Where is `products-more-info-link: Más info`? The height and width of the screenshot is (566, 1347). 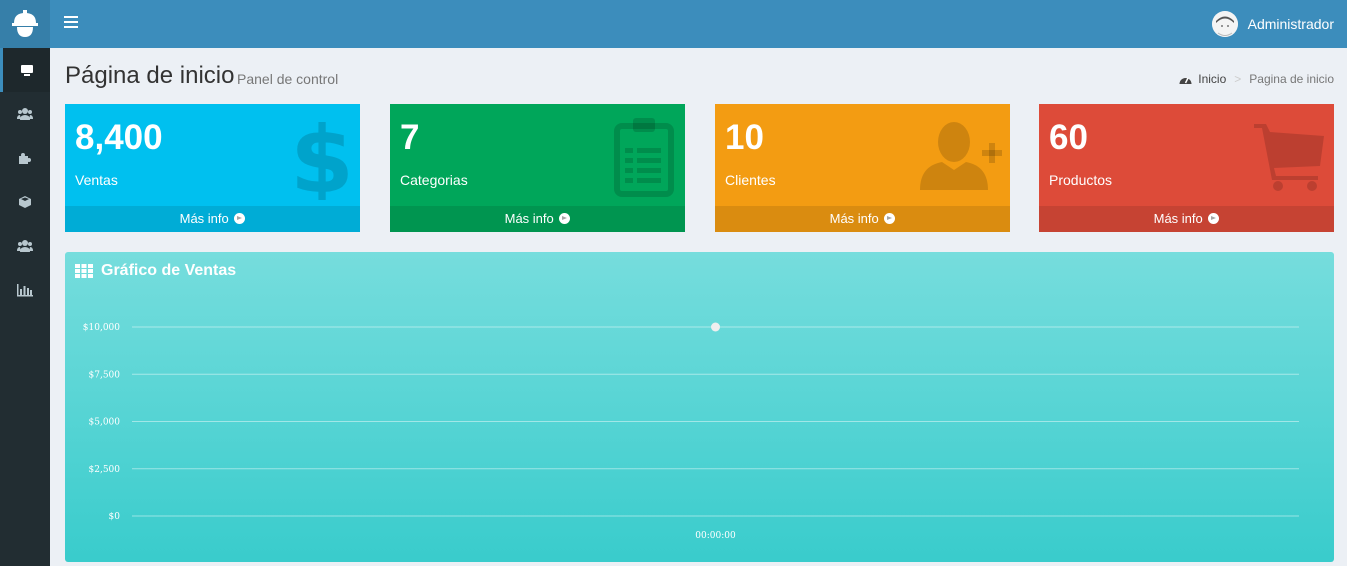
products-more-info-link: Más info is located at coordinates (1186, 219).